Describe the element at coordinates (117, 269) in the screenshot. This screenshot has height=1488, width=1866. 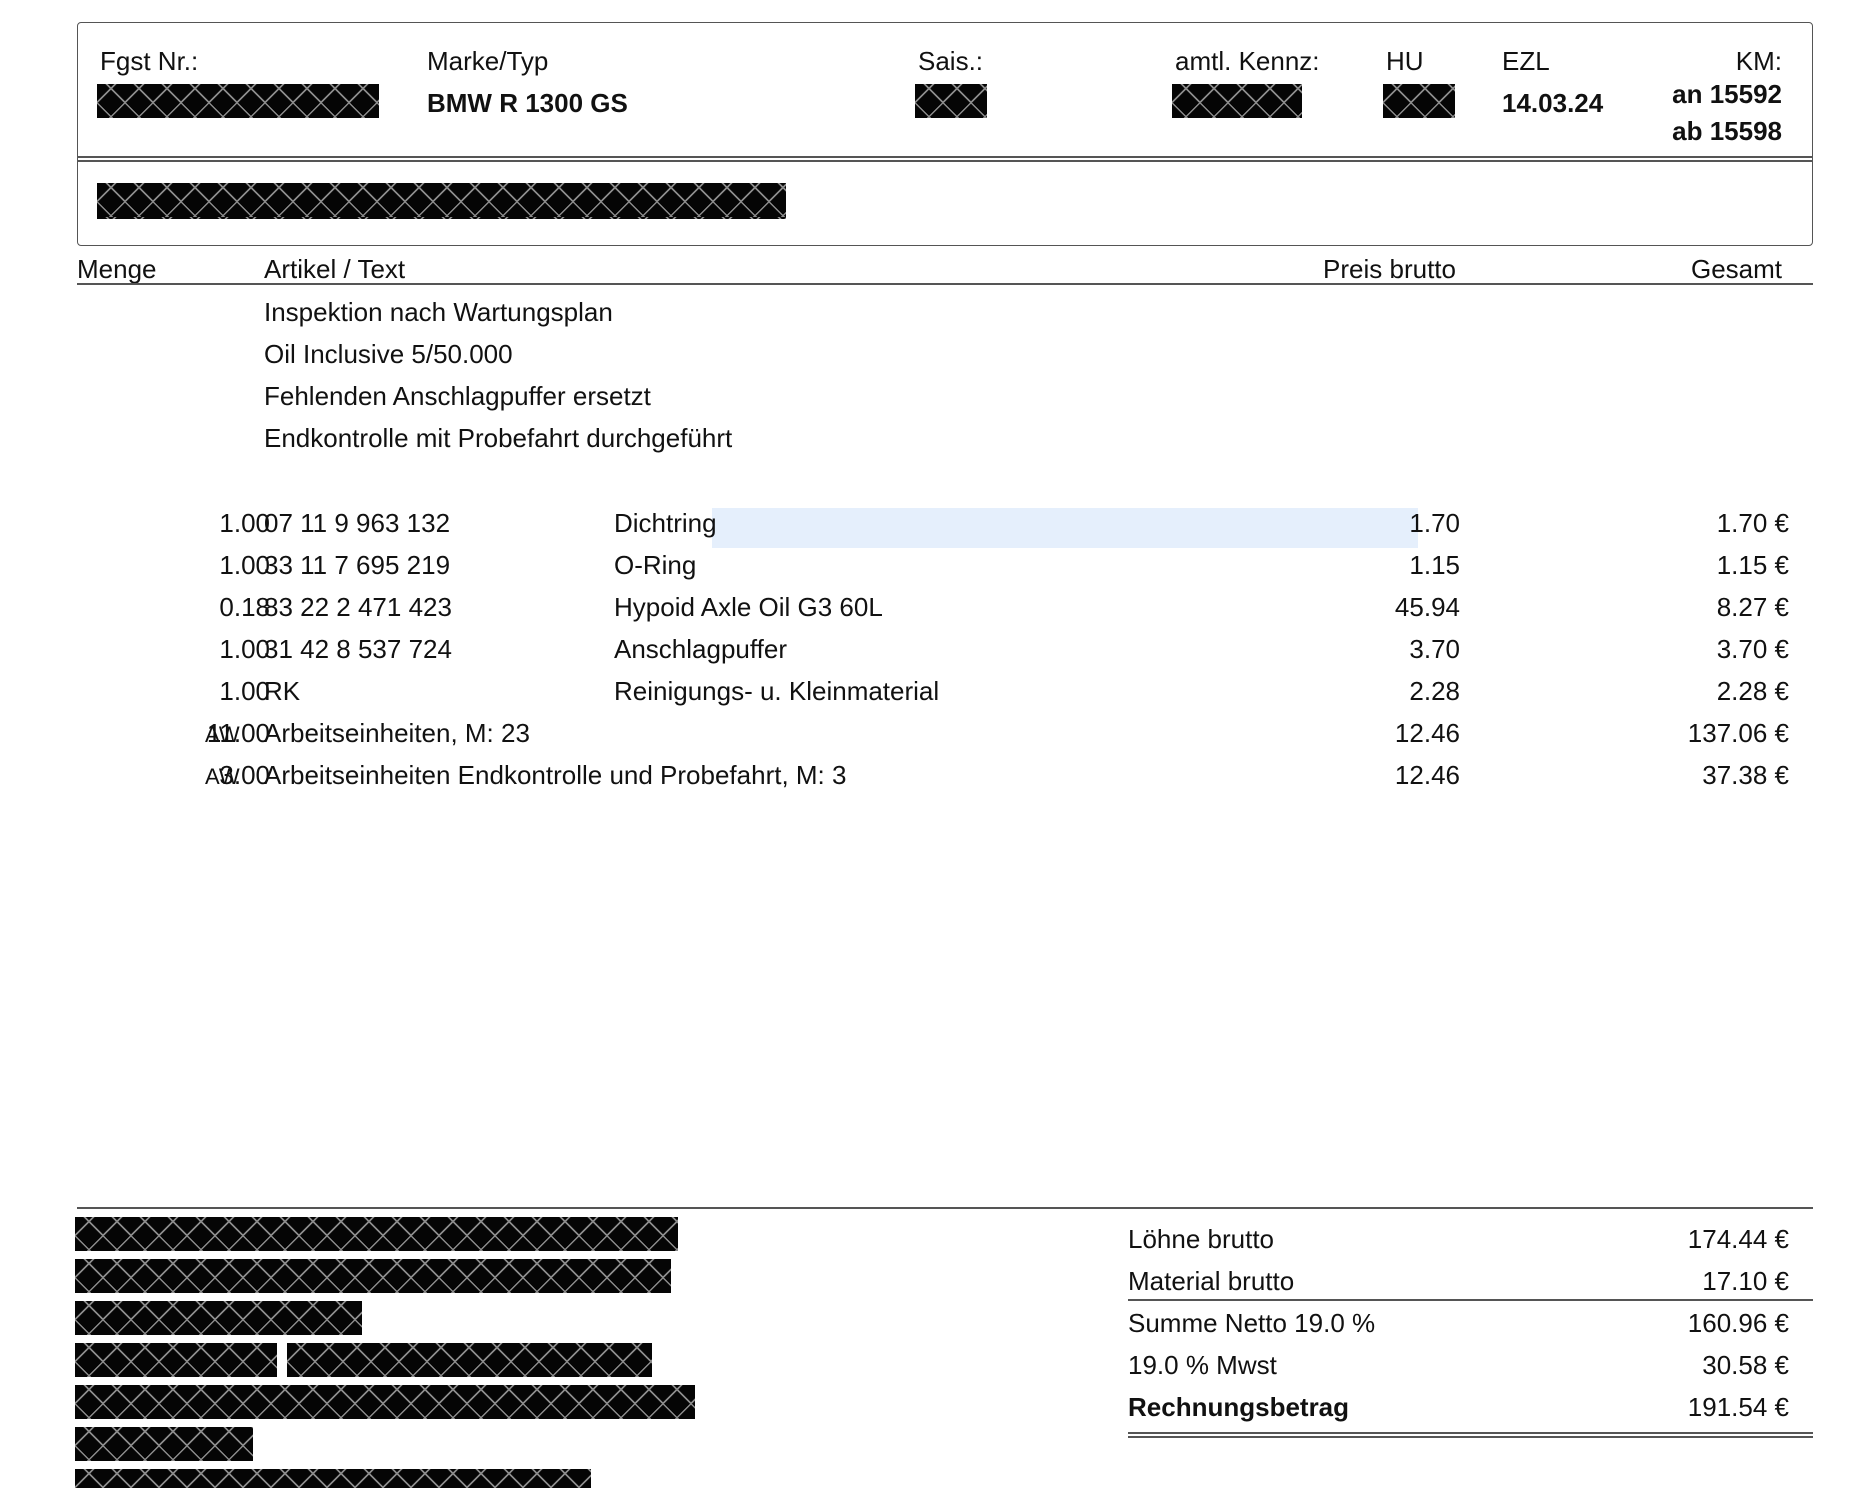
I see `col-menge: Menge` at that location.